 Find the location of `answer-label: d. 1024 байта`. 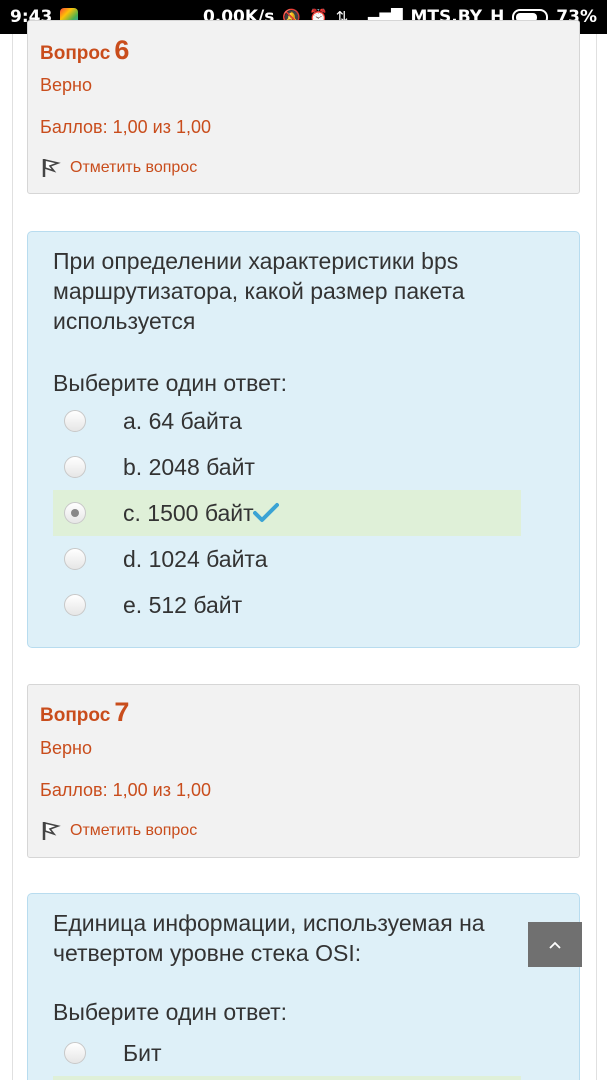

answer-label: d. 1024 байта is located at coordinates (195, 558).